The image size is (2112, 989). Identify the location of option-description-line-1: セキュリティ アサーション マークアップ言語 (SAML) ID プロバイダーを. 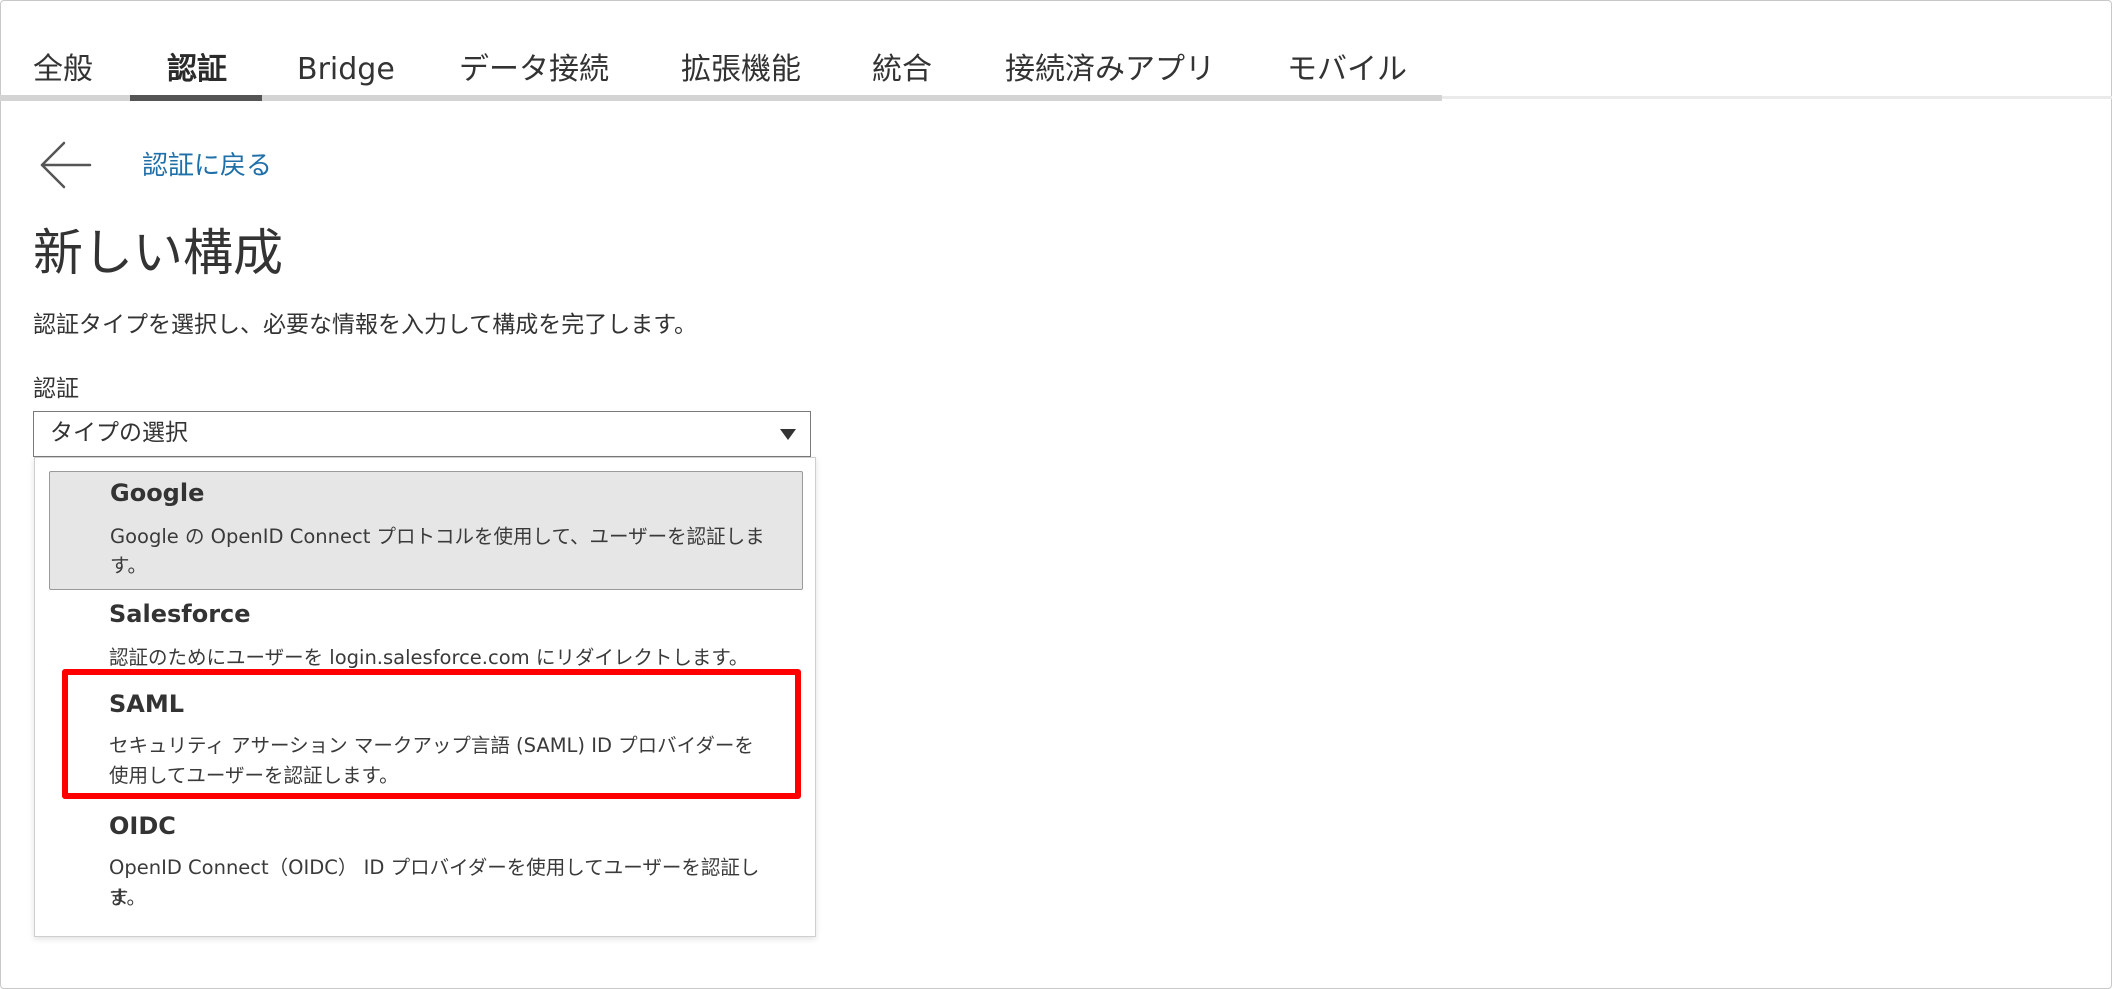
(431, 745).